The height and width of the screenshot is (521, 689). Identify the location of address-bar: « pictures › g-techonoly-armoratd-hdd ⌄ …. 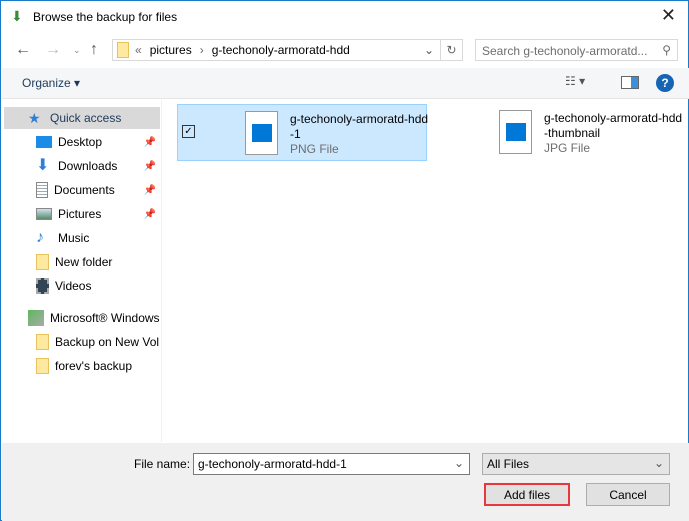
(287, 50).